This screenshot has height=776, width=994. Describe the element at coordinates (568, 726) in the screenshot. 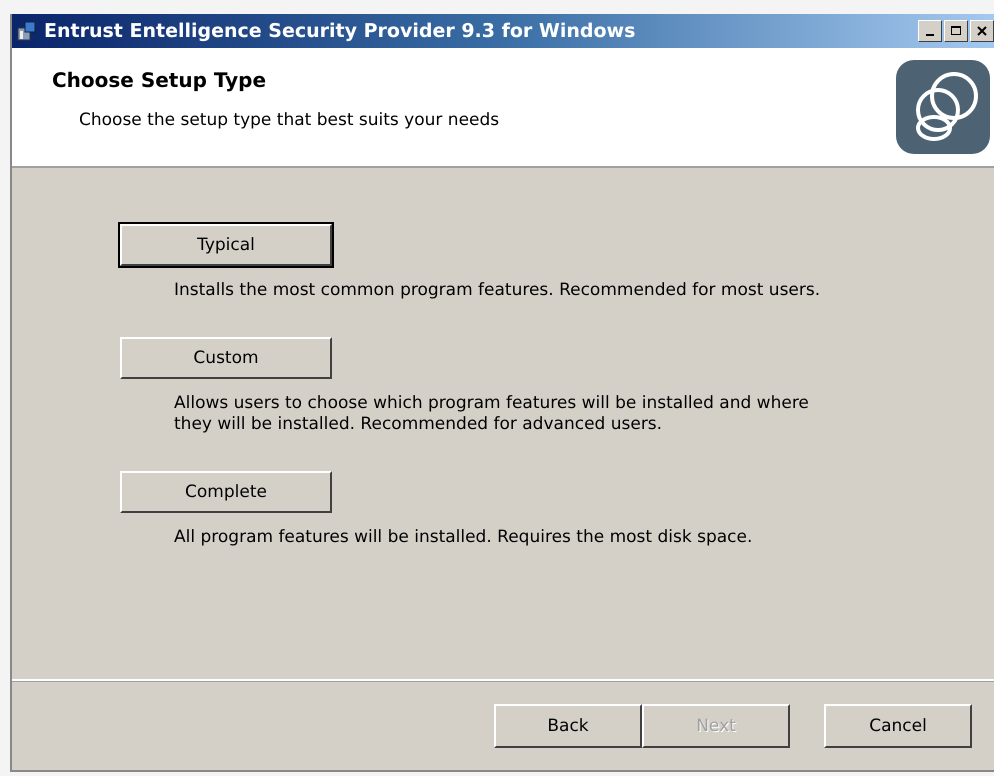

I see `wizard-button: Back` at that location.